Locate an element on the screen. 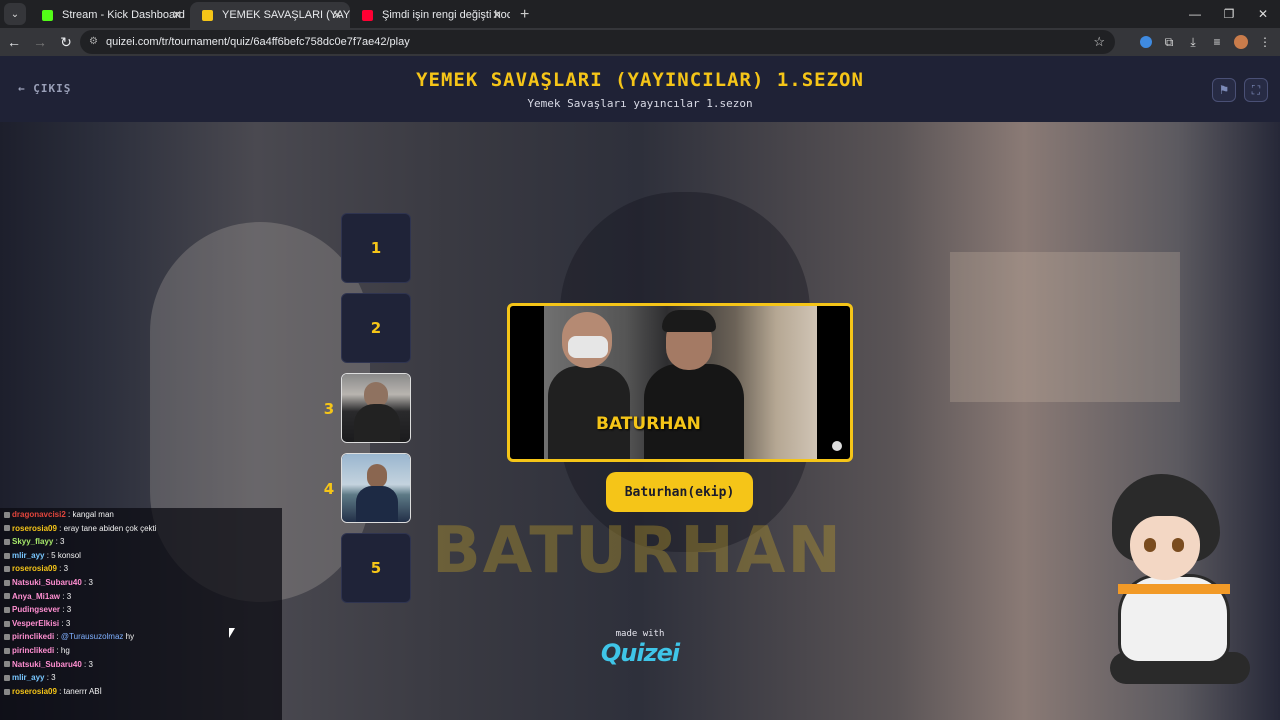 The height and width of the screenshot is (720, 1280). chat-username: dragonavcisi2 is located at coordinates (39, 514).